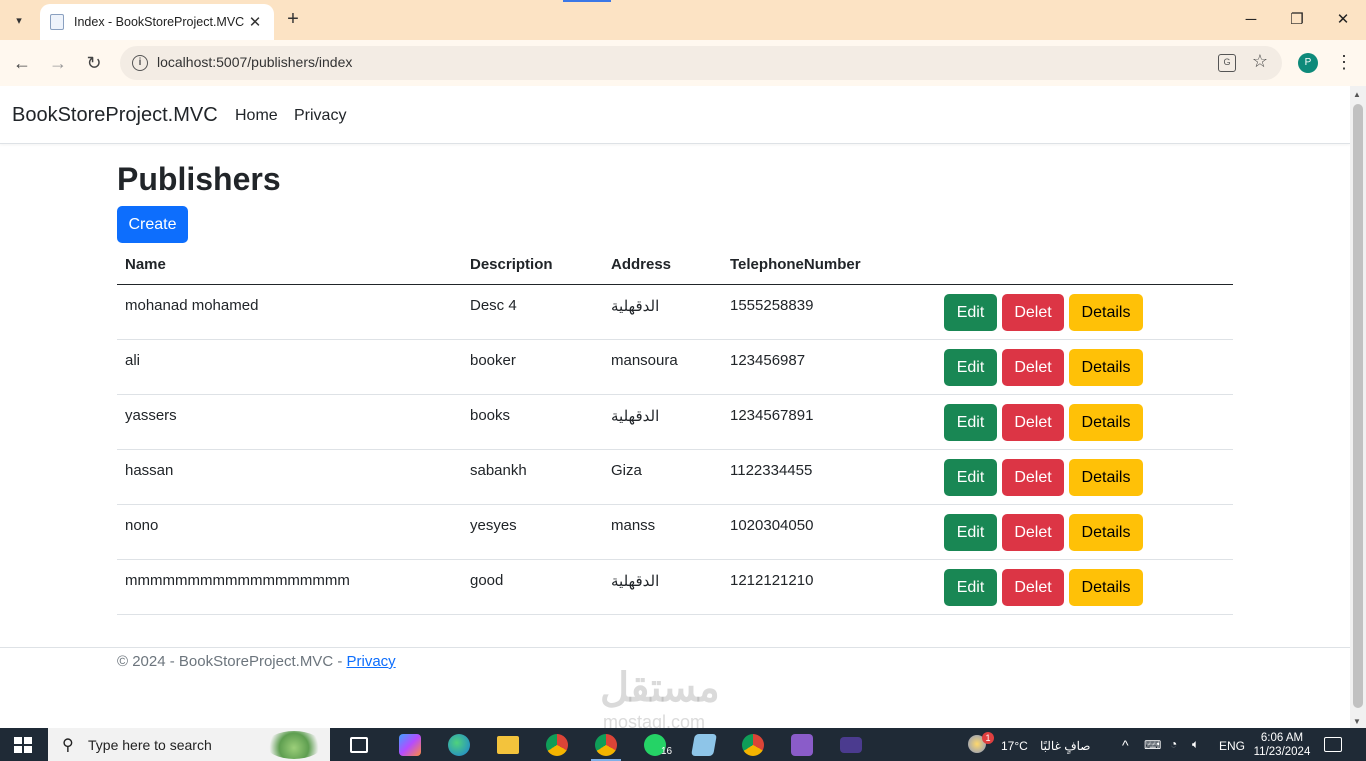 This screenshot has height=761, width=1366. What do you see at coordinates (1343, 20) in the screenshot?
I see `close-window-icon: ✕` at bounding box center [1343, 20].